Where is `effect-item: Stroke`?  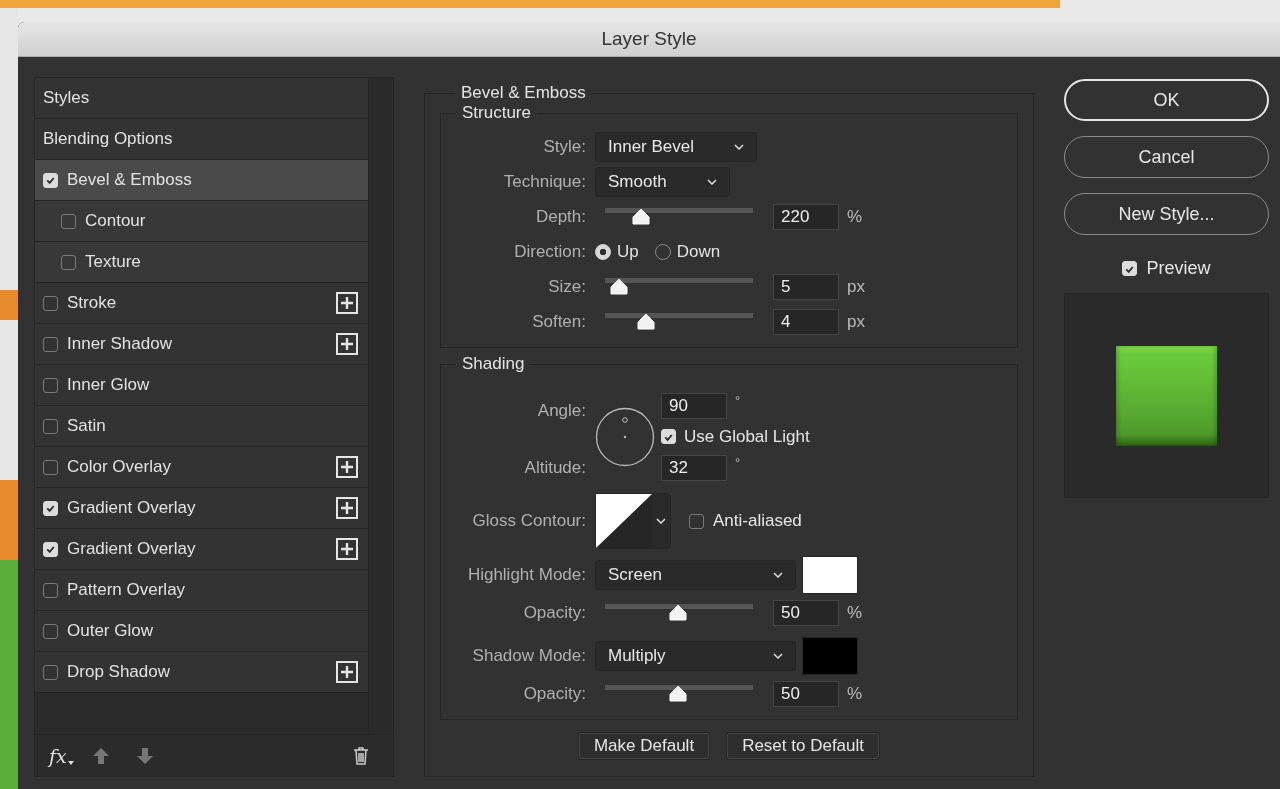
effect-item: Stroke is located at coordinates (201, 303).